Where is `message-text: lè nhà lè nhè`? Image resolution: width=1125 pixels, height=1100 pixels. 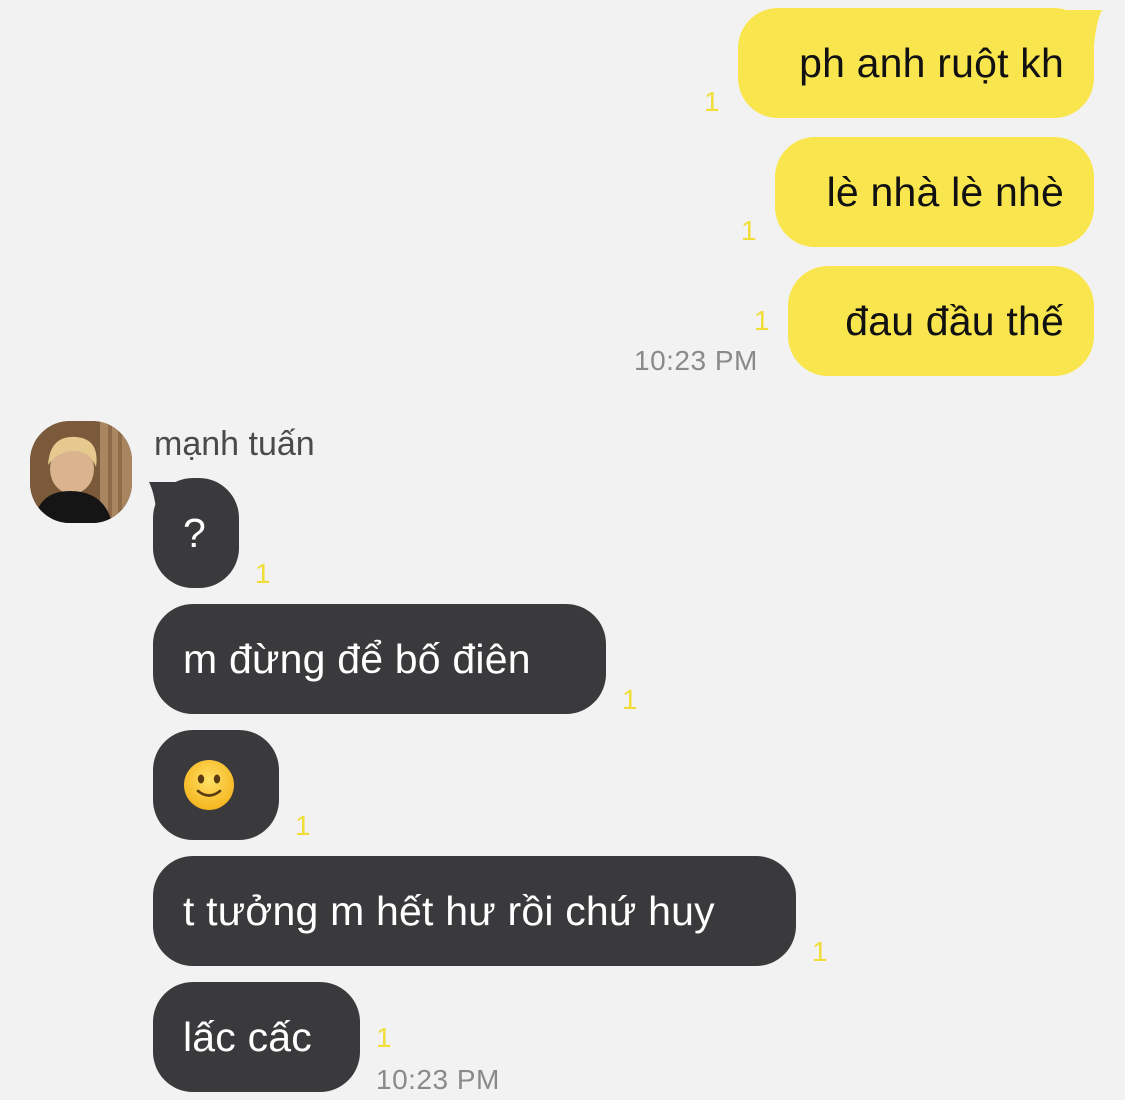
message-text: lè nhà lè nhè is located at coordinates (945, 191).